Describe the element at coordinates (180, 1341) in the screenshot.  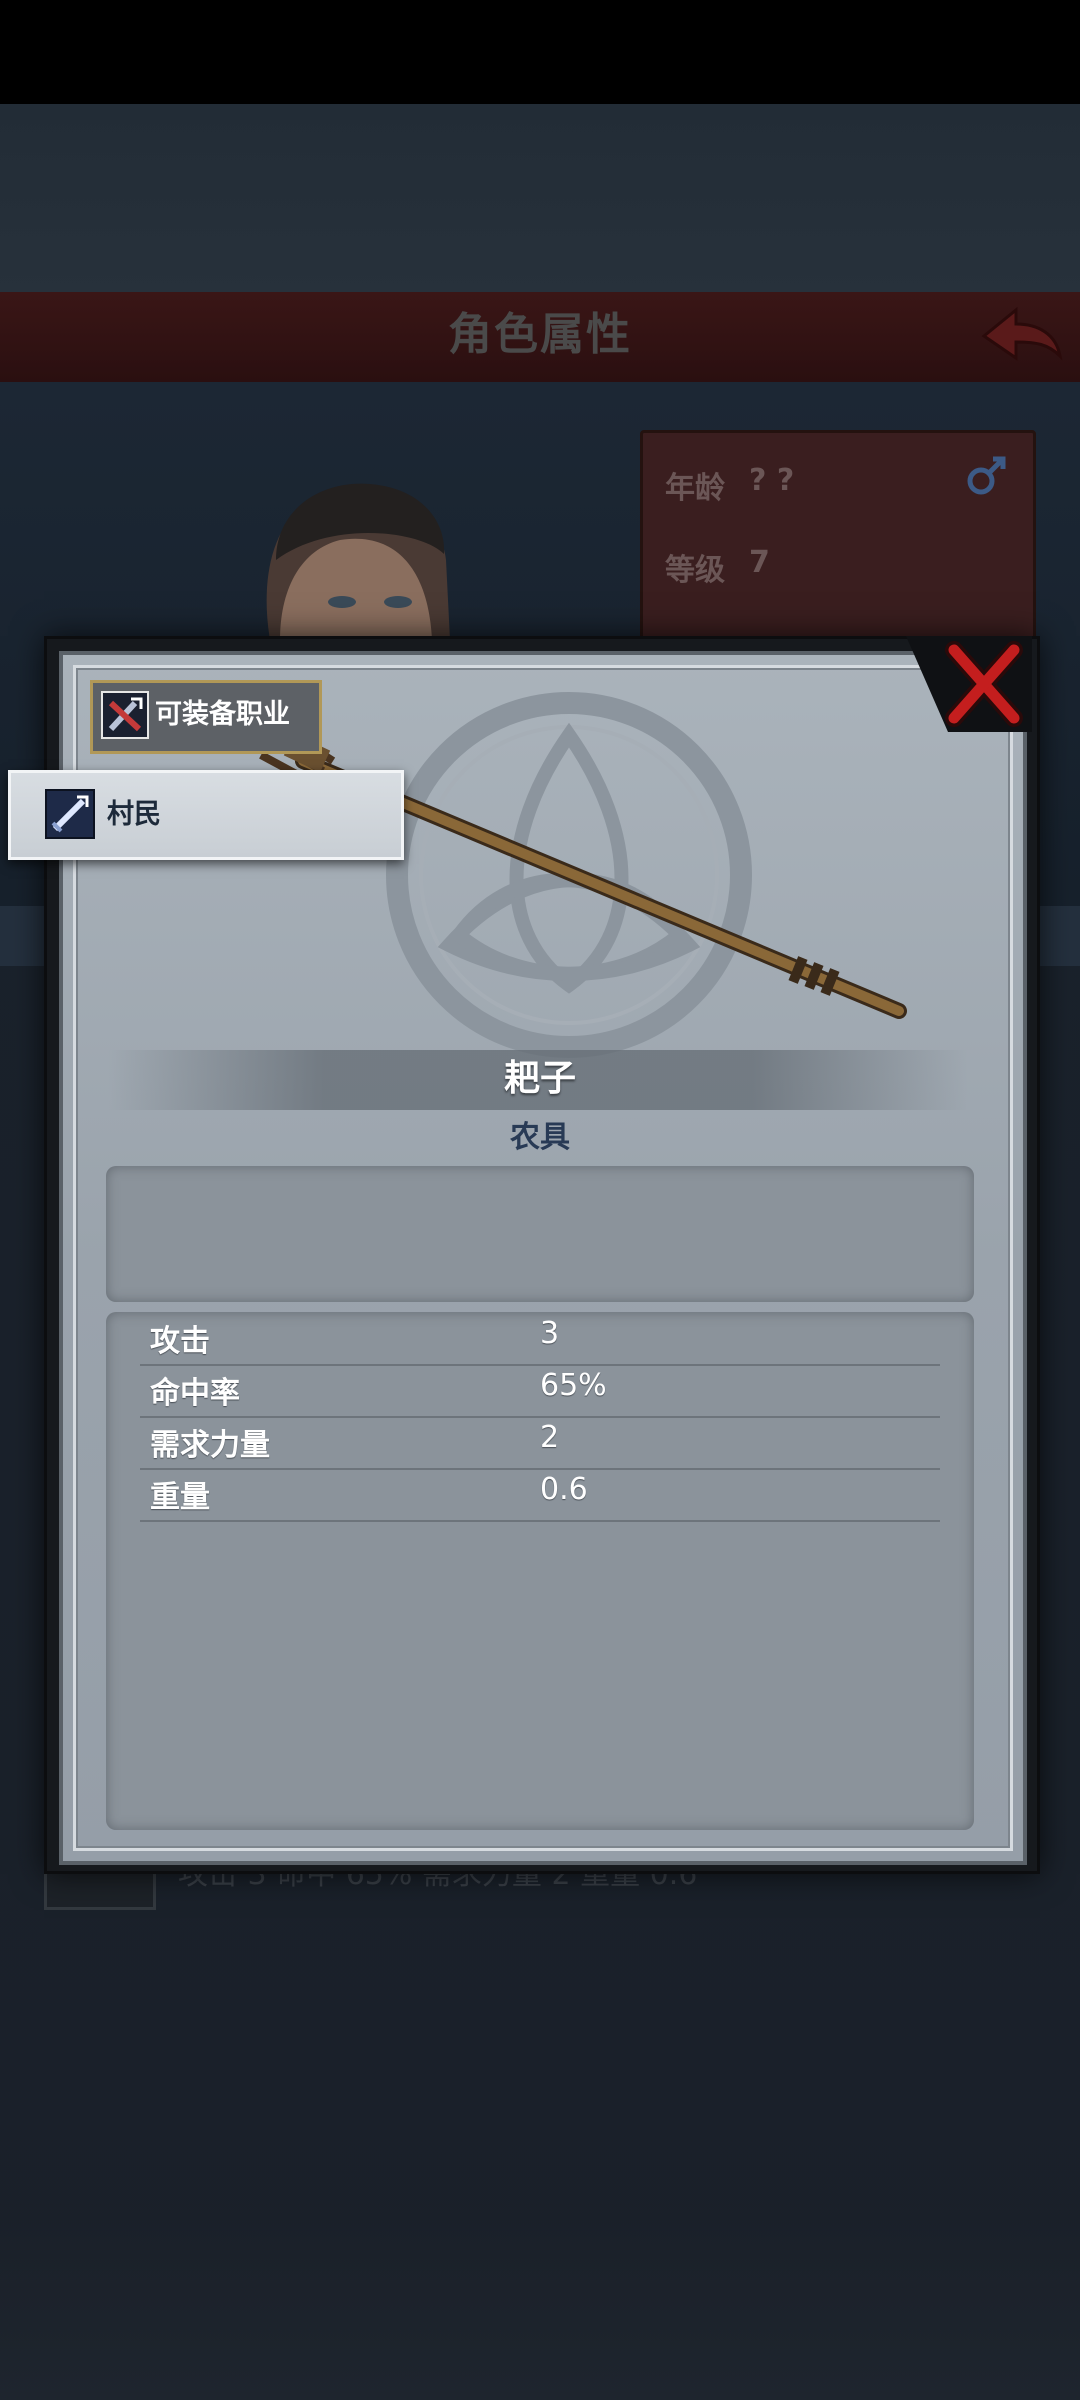
I see `stat-label: 攻击` at that location.